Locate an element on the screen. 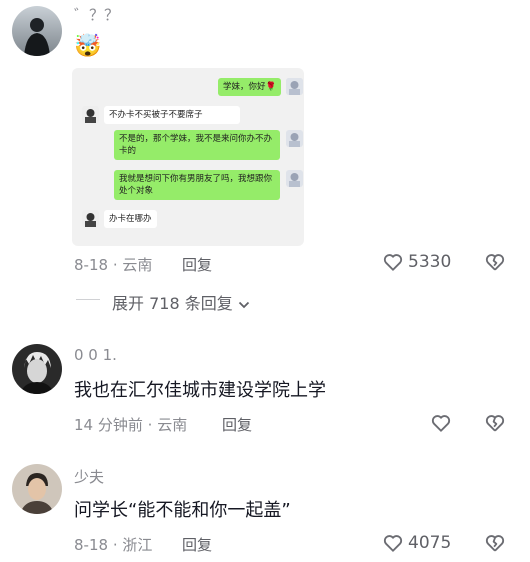 This screenshot has height=562, width=530. divider is located at coordinates (88, 299).